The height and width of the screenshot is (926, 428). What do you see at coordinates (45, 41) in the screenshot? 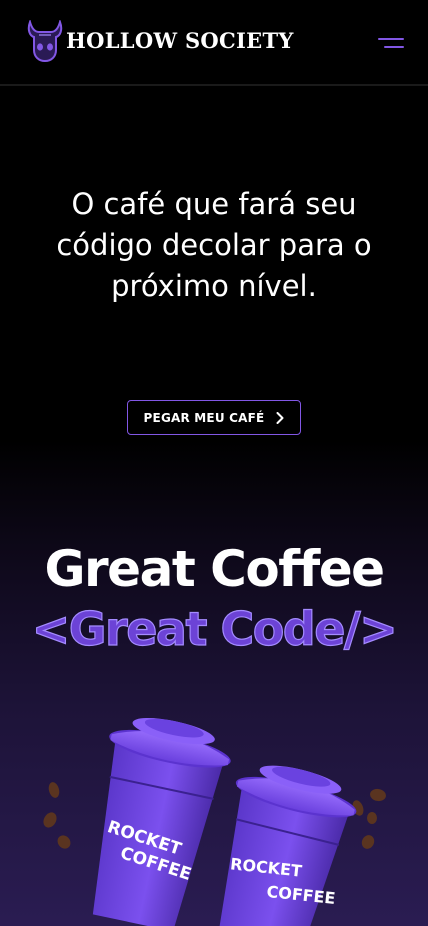
I see `horned-mask-logo-icon` at bounding box center [45, 41].